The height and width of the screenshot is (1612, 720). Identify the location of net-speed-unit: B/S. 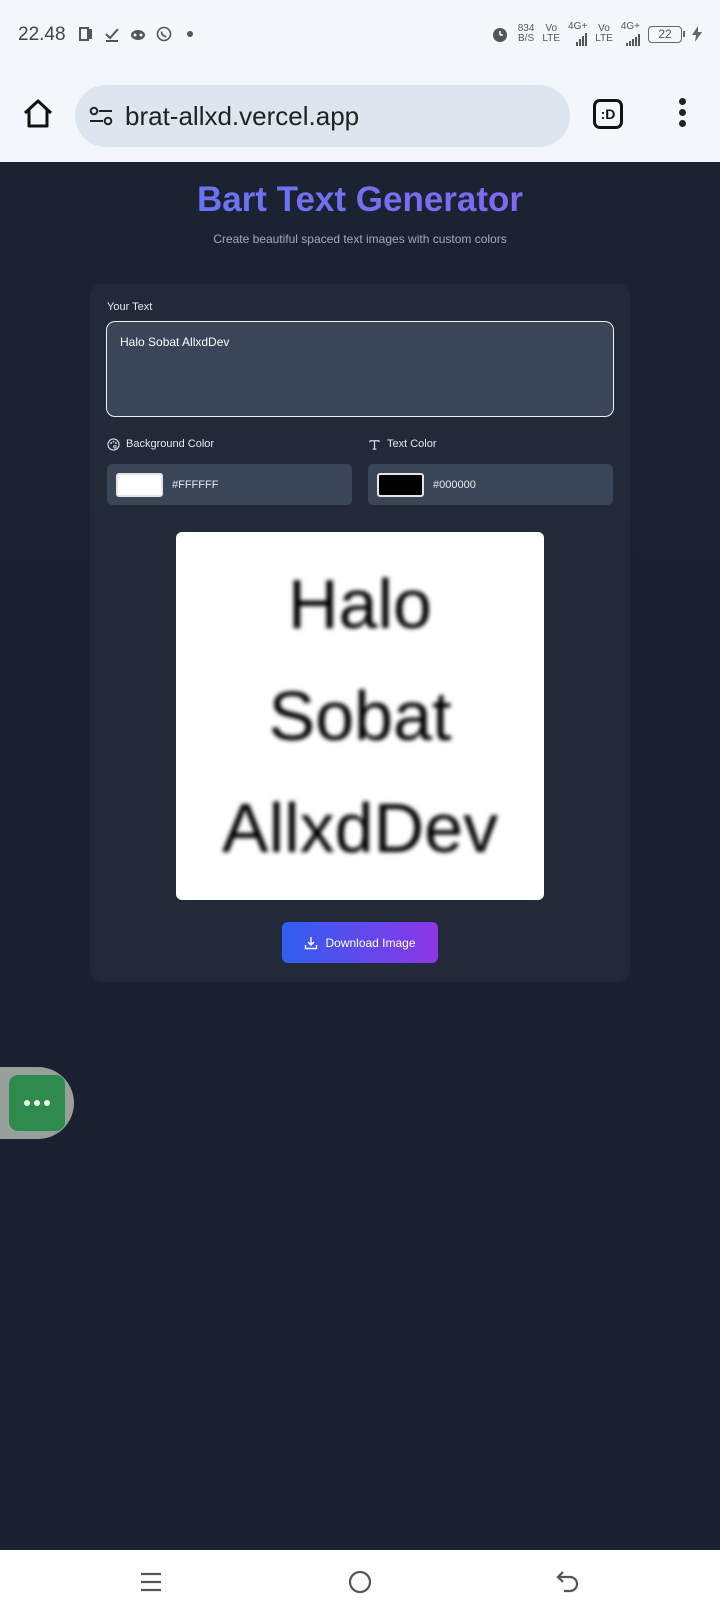
(526, 38).